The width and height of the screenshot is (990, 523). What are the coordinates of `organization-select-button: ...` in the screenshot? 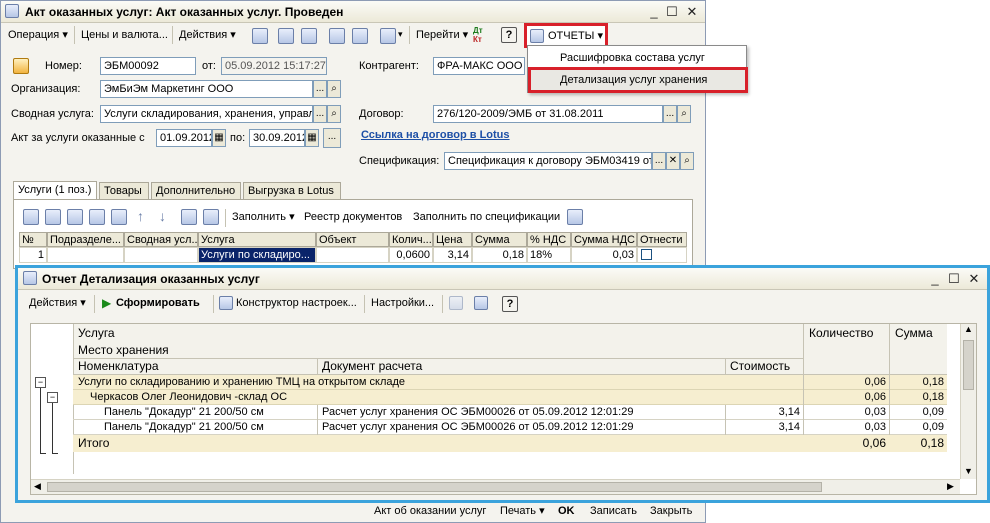 It's located at (320, 89).